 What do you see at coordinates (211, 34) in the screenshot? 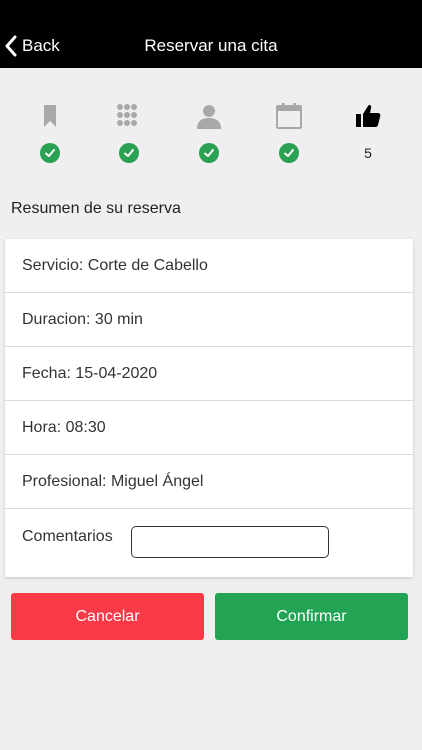
I see `navigation-bar: Back Reservar una cita` at bounding box center [211, 34].